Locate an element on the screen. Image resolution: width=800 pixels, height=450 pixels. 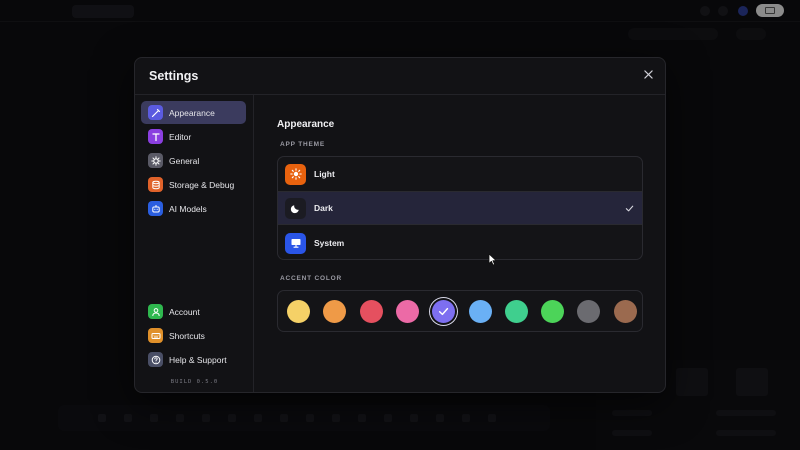
sidebar-item-label: Storage & Debug is located at coordinates (202, 184).